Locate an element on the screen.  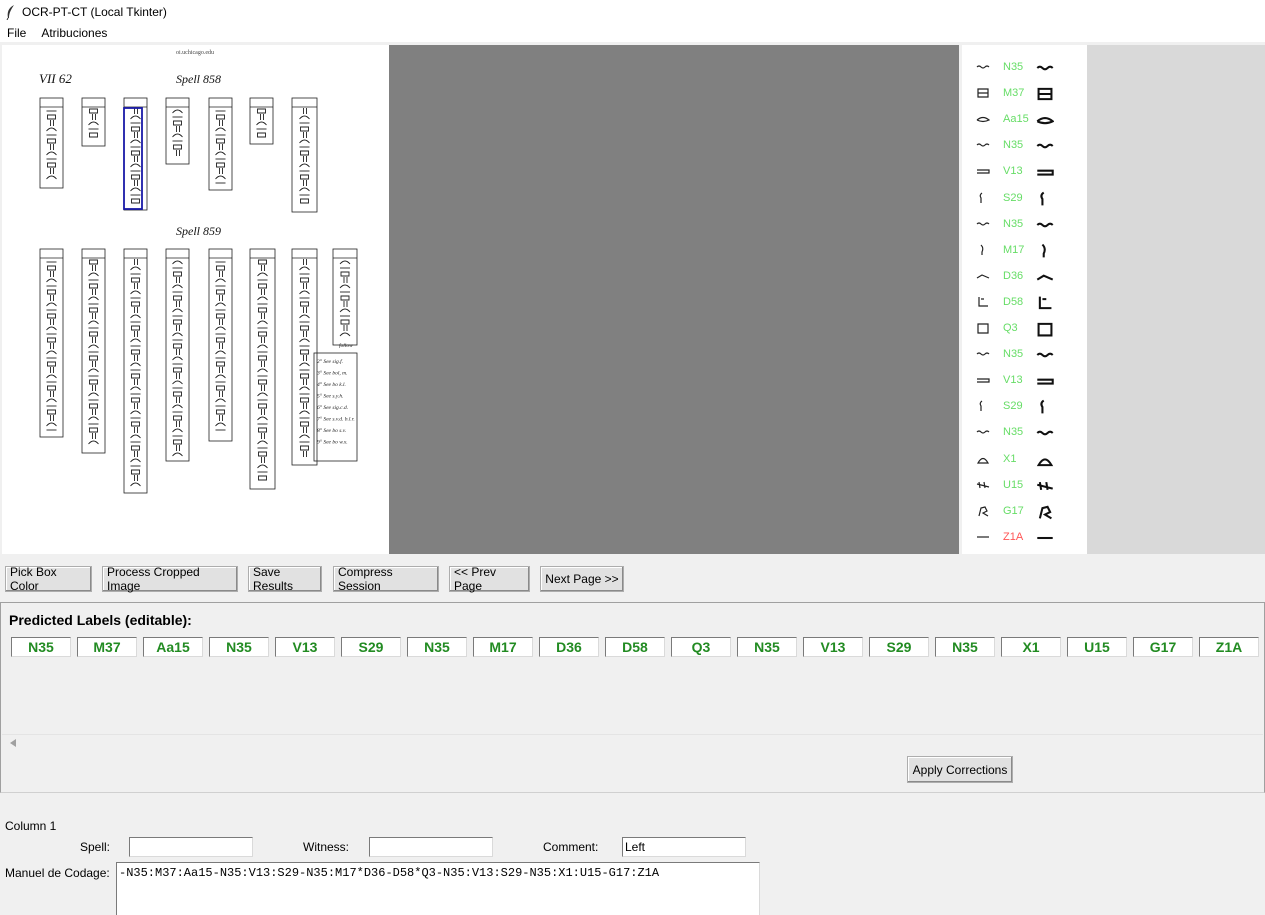
glyph-row: D58 is located at coordinates (1024, 303).